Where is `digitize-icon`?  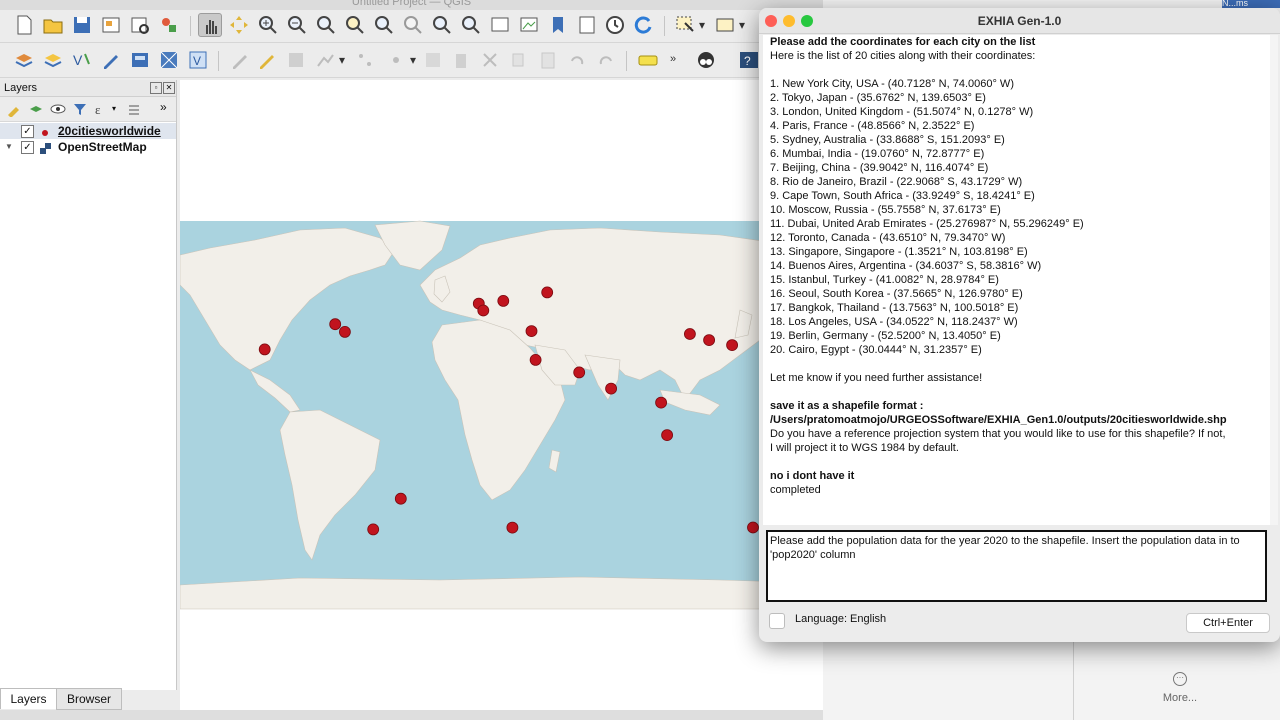
digitize-icon is located at coordinates (111, 60).